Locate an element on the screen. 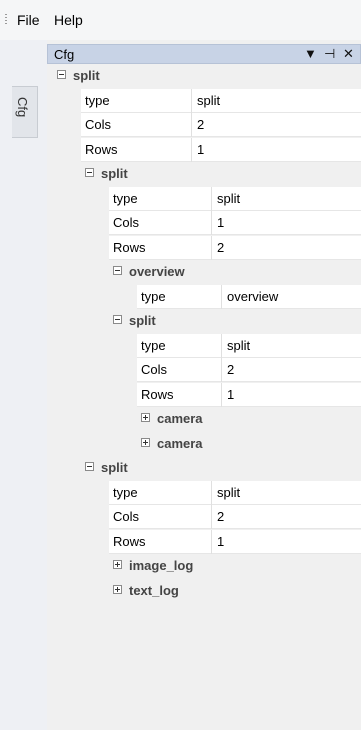  section-label: image_log is located at coordinates (161, 565).